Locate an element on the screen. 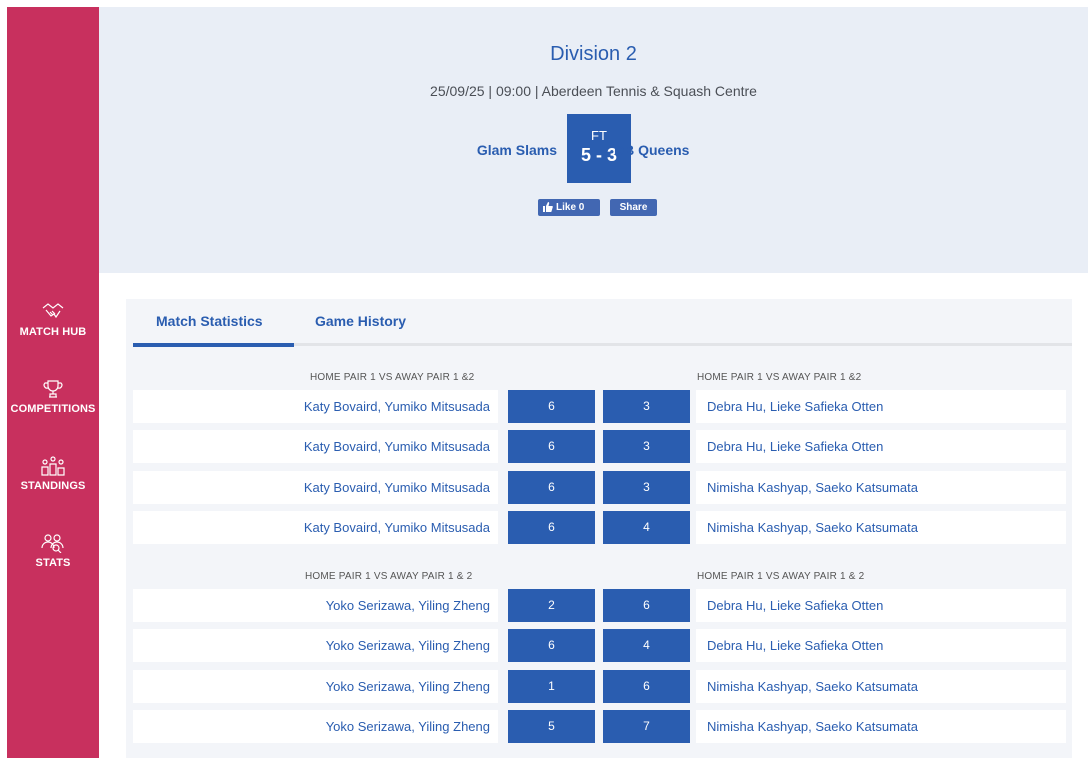  sidebar-item-standings: STANDINGS is located at coordinates (53, 474).